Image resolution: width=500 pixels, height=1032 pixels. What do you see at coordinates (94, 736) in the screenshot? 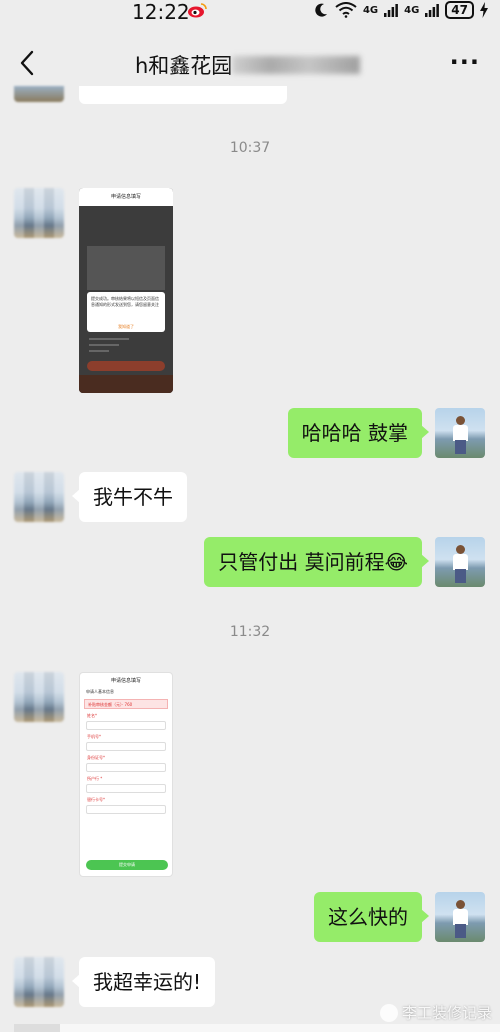
I see `shot2-label-phone: 手机号*` at bounding box center [94, 736].